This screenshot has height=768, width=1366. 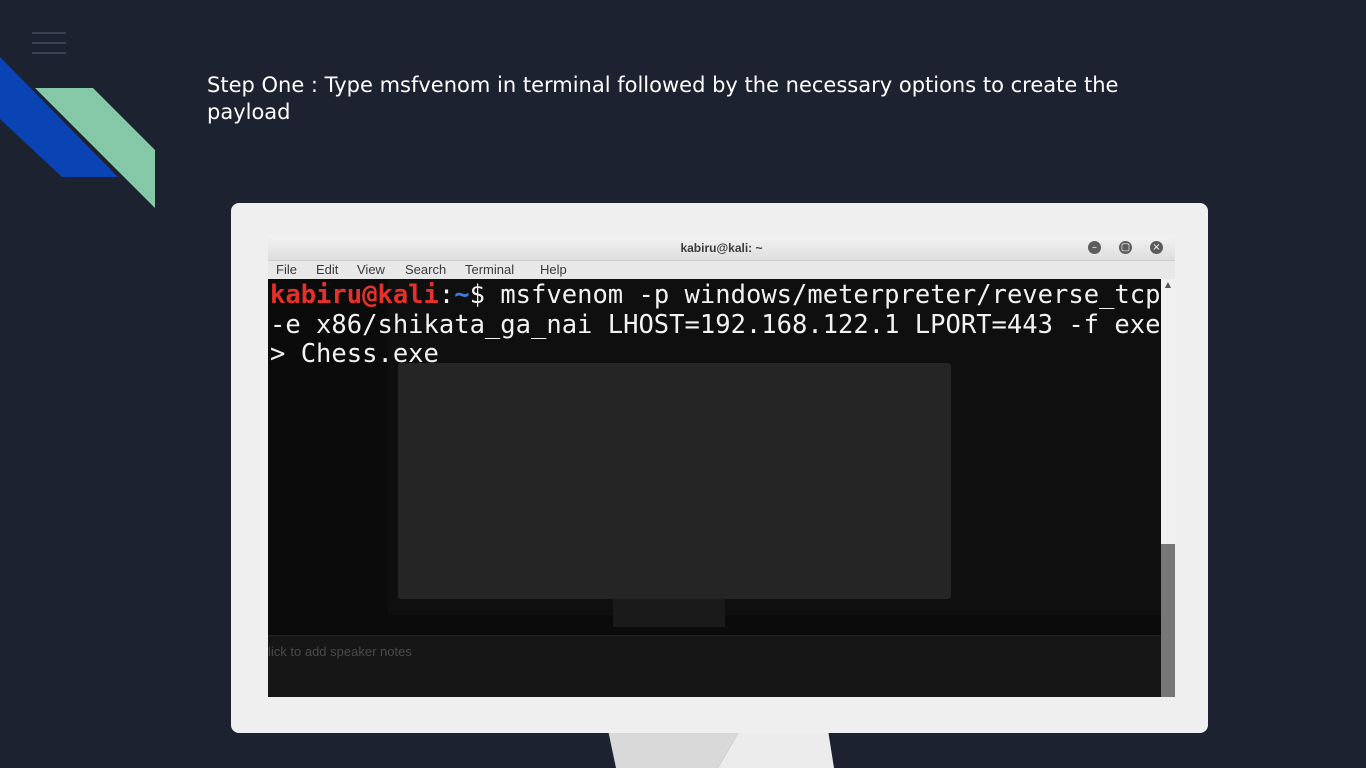 What do you see at coordinates (553, 269) in the screenshot?
I see `menu-help: Help` at bounding box center [553, 269].